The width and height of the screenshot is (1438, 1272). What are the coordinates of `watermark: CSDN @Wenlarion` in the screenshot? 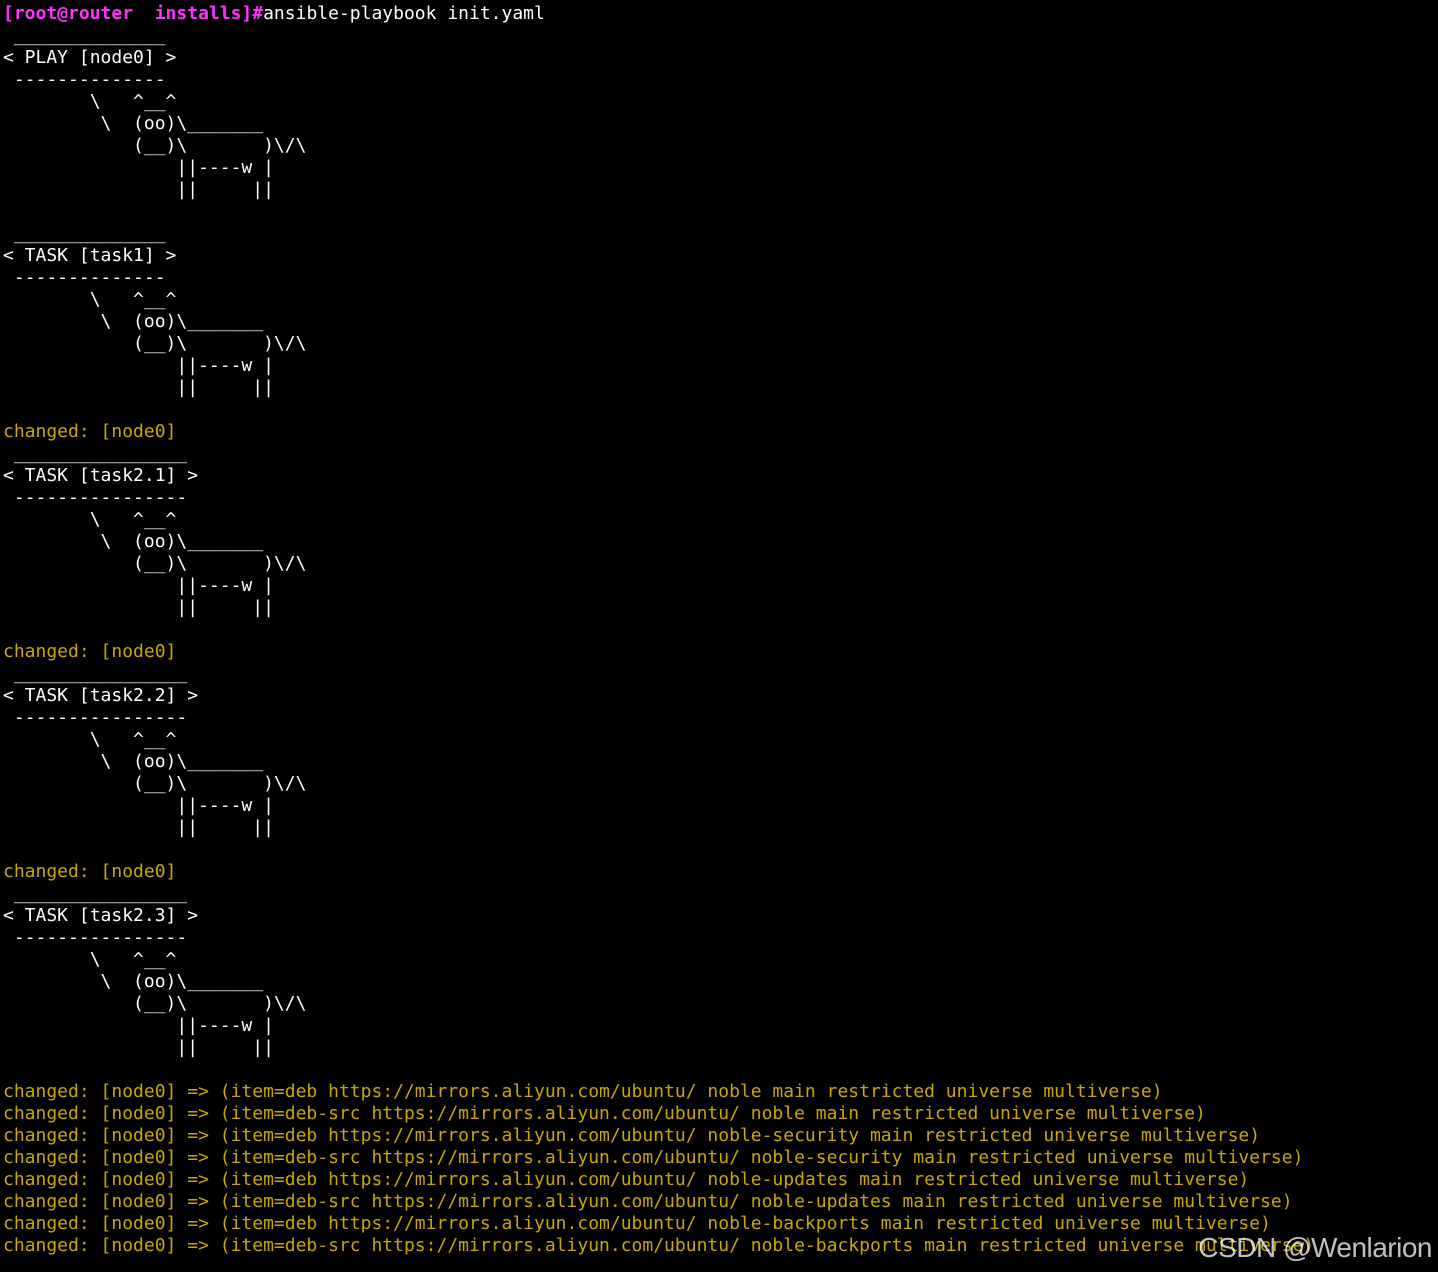 It's located at (1315, 1247).